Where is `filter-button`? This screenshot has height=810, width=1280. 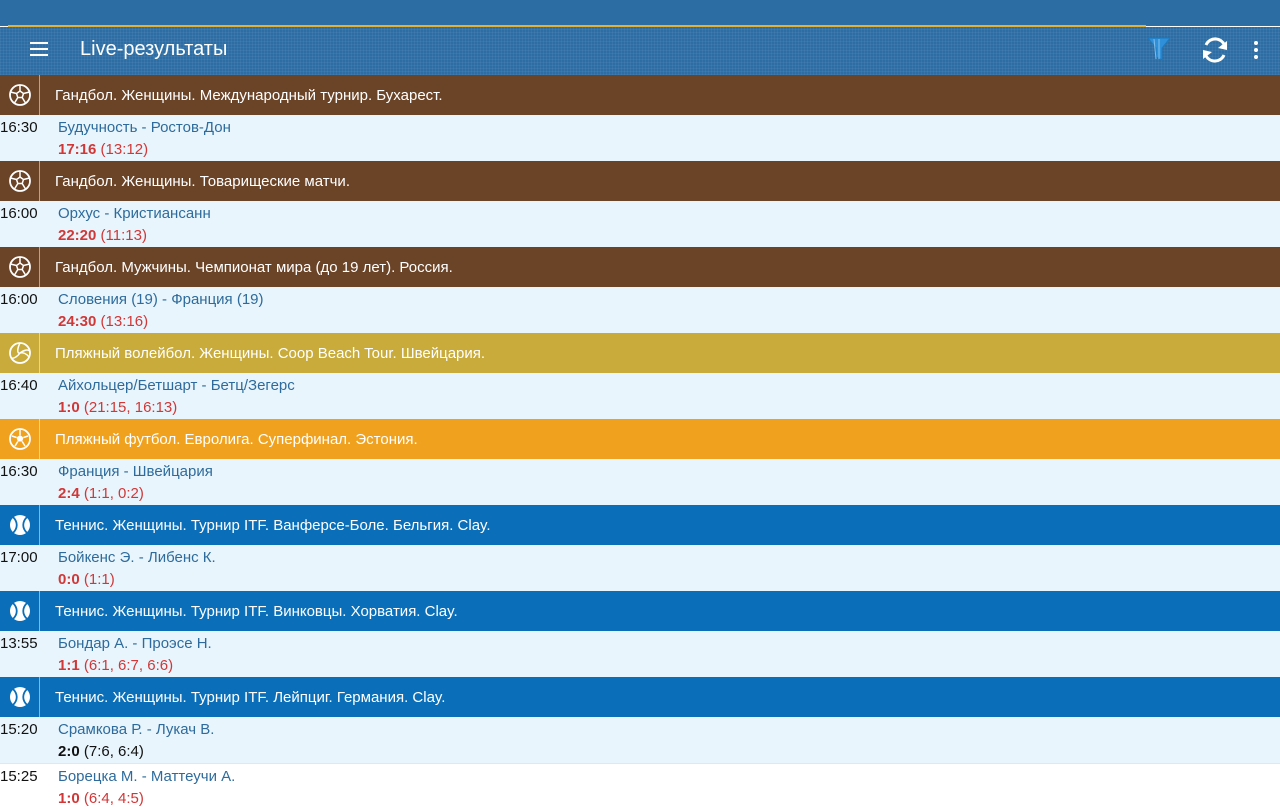
filter-button is located at coordinates (1161, 50).